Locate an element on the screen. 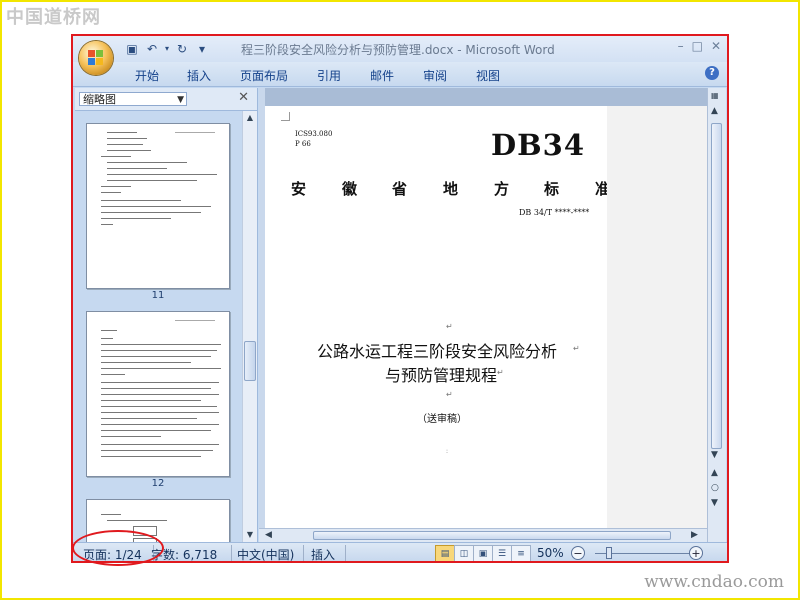 The image size is (800, 600). thumbnail-list: 11 12 is located at coordinates (158, 326).